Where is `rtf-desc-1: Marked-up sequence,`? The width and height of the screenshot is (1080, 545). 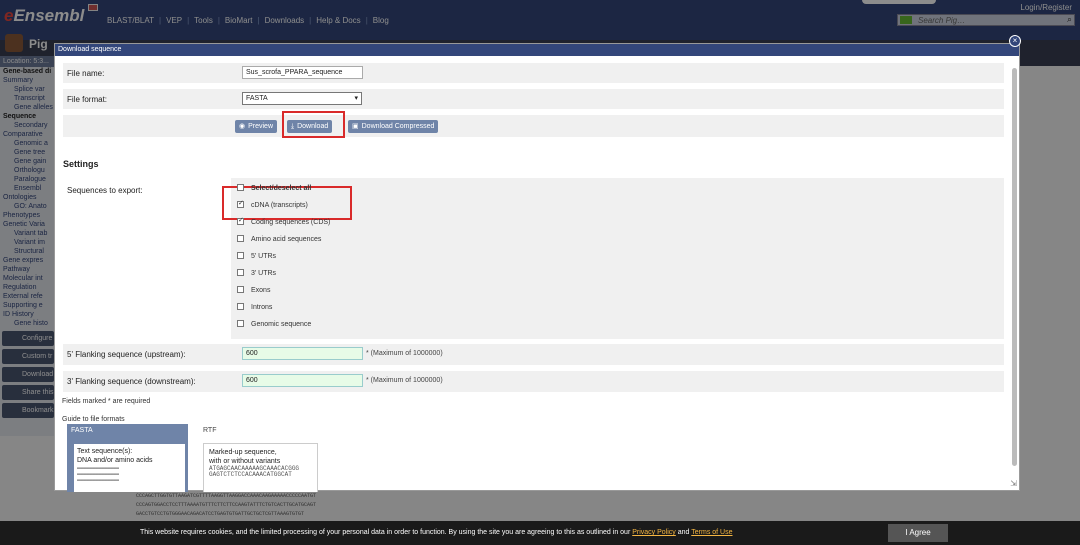
rtf-desc-1: Marked-up sequence, is located at coordinates (243, 452).